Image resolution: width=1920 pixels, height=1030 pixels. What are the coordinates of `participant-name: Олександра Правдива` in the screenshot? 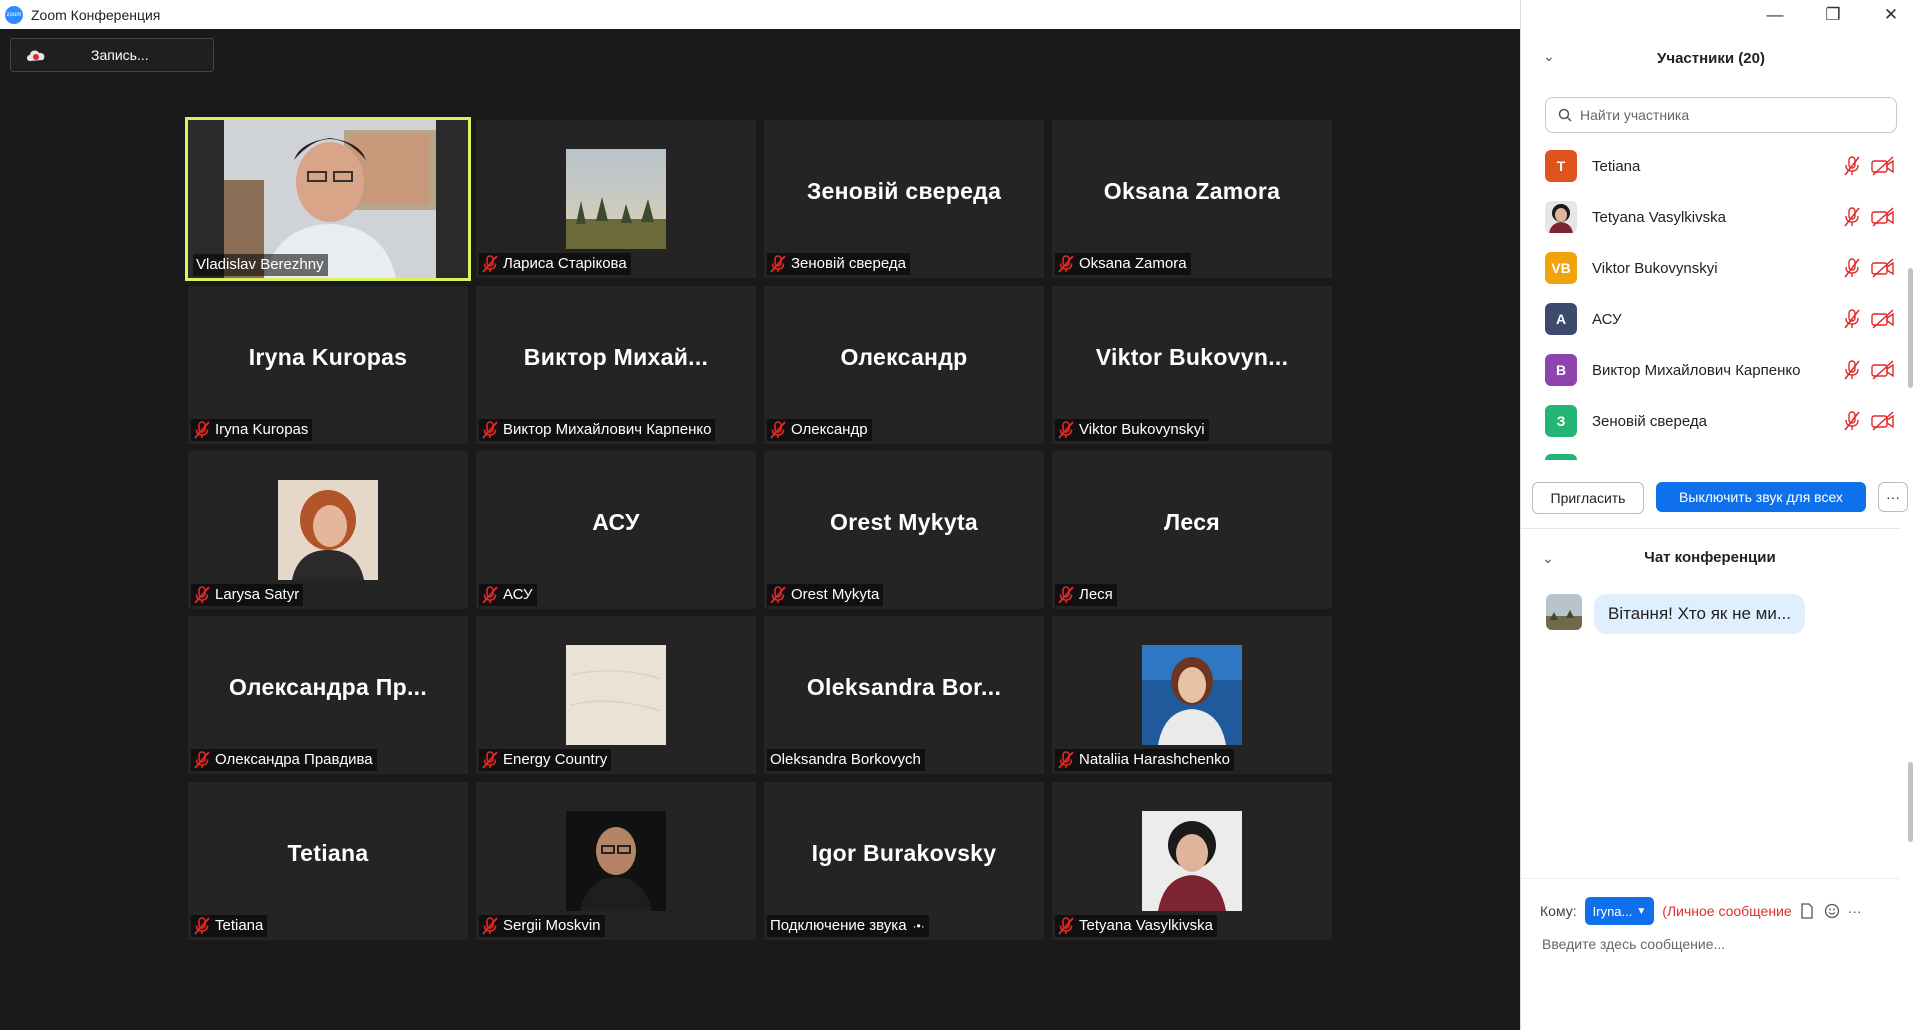 It's located at (294, 759).